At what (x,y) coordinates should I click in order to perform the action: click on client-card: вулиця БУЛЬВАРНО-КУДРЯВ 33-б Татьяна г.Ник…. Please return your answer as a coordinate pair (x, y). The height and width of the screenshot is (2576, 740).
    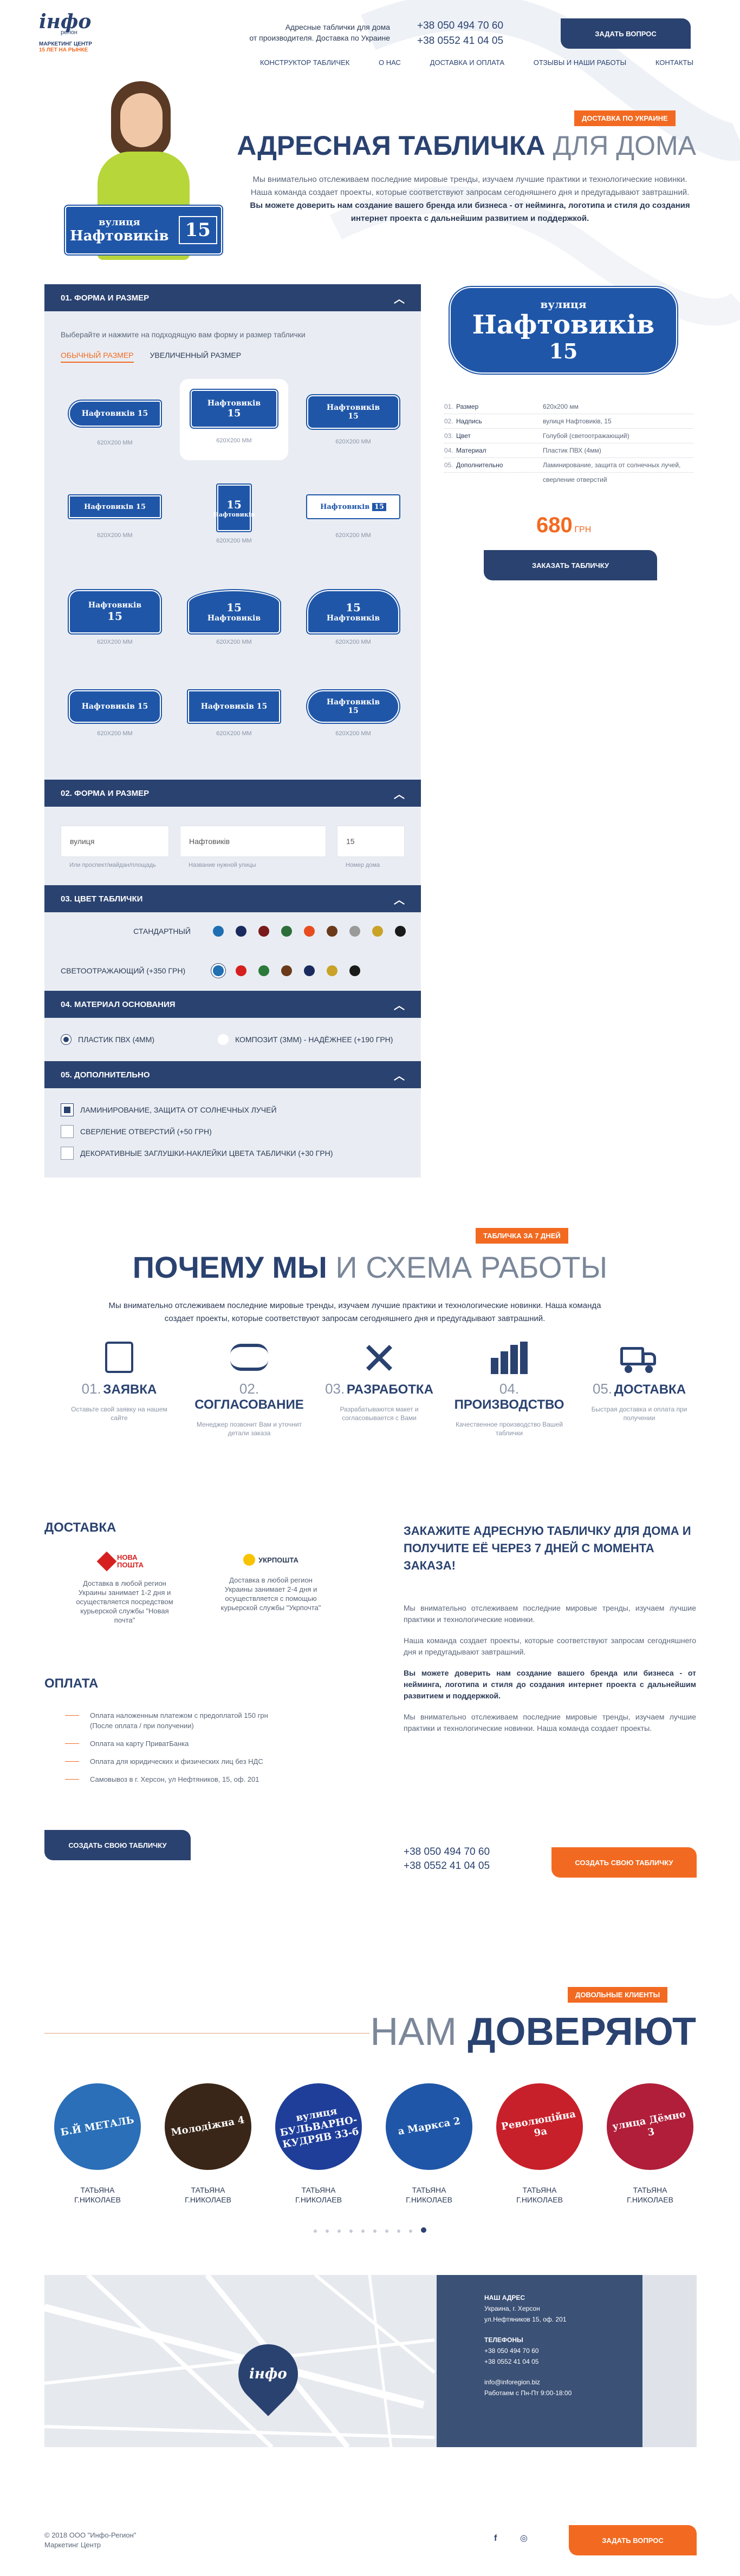
    Looking at the image, I should click on (318, 2144).